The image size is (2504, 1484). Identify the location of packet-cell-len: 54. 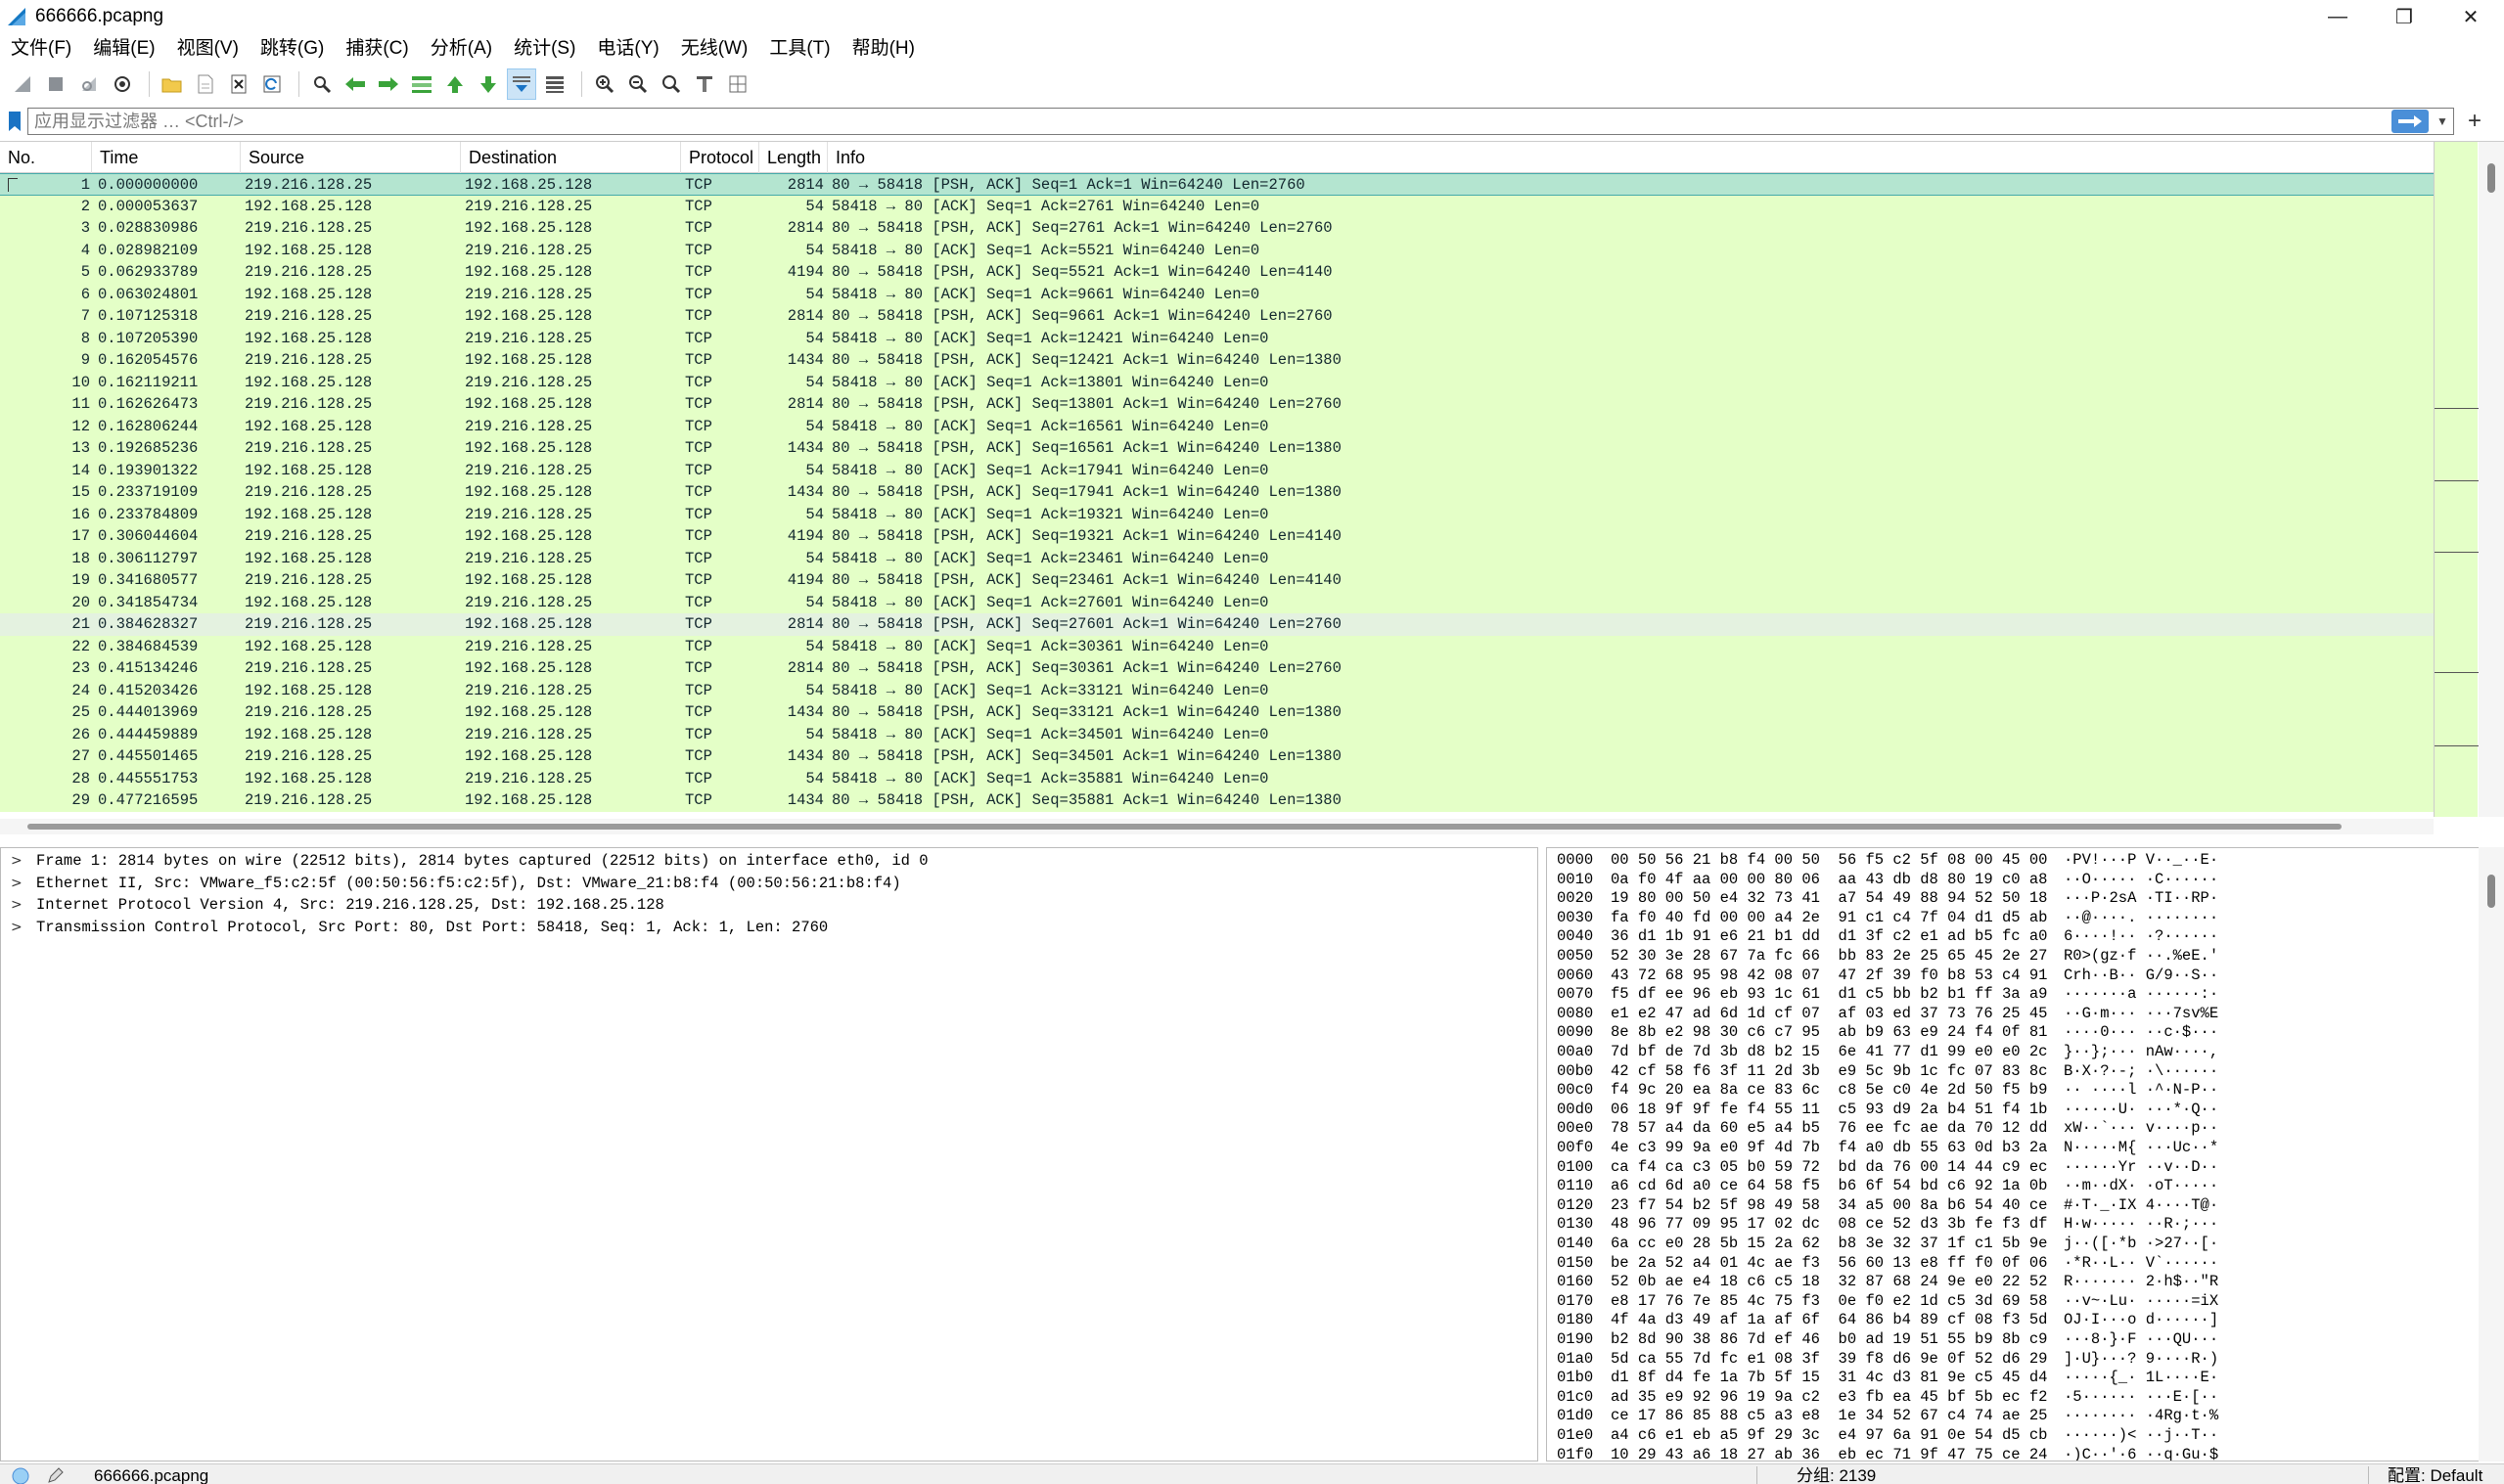
(814, 426).